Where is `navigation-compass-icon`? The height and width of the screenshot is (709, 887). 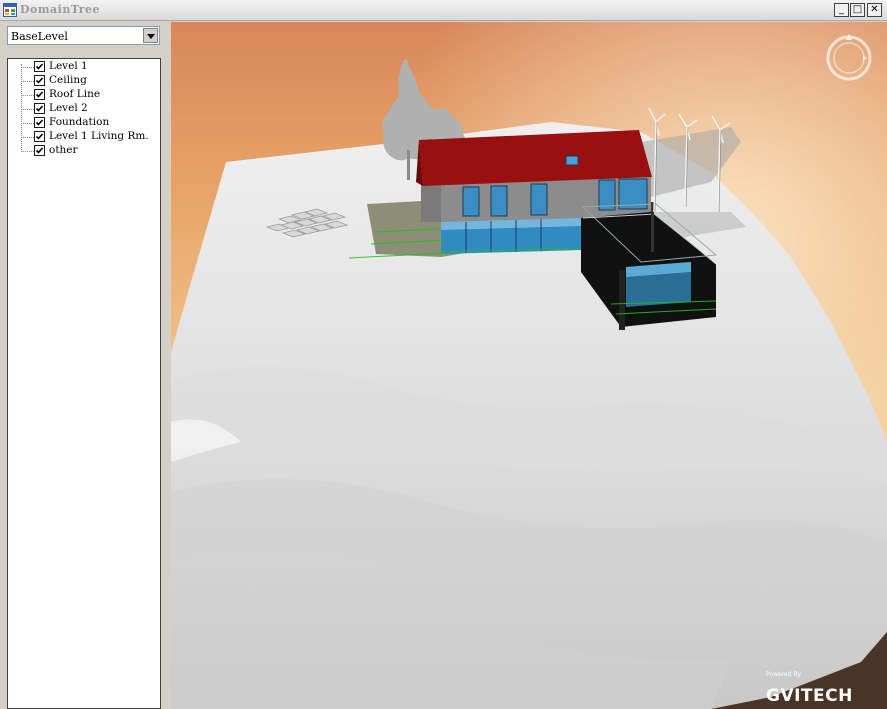
navigation-compass-icon is located at coordinates (849, 58).